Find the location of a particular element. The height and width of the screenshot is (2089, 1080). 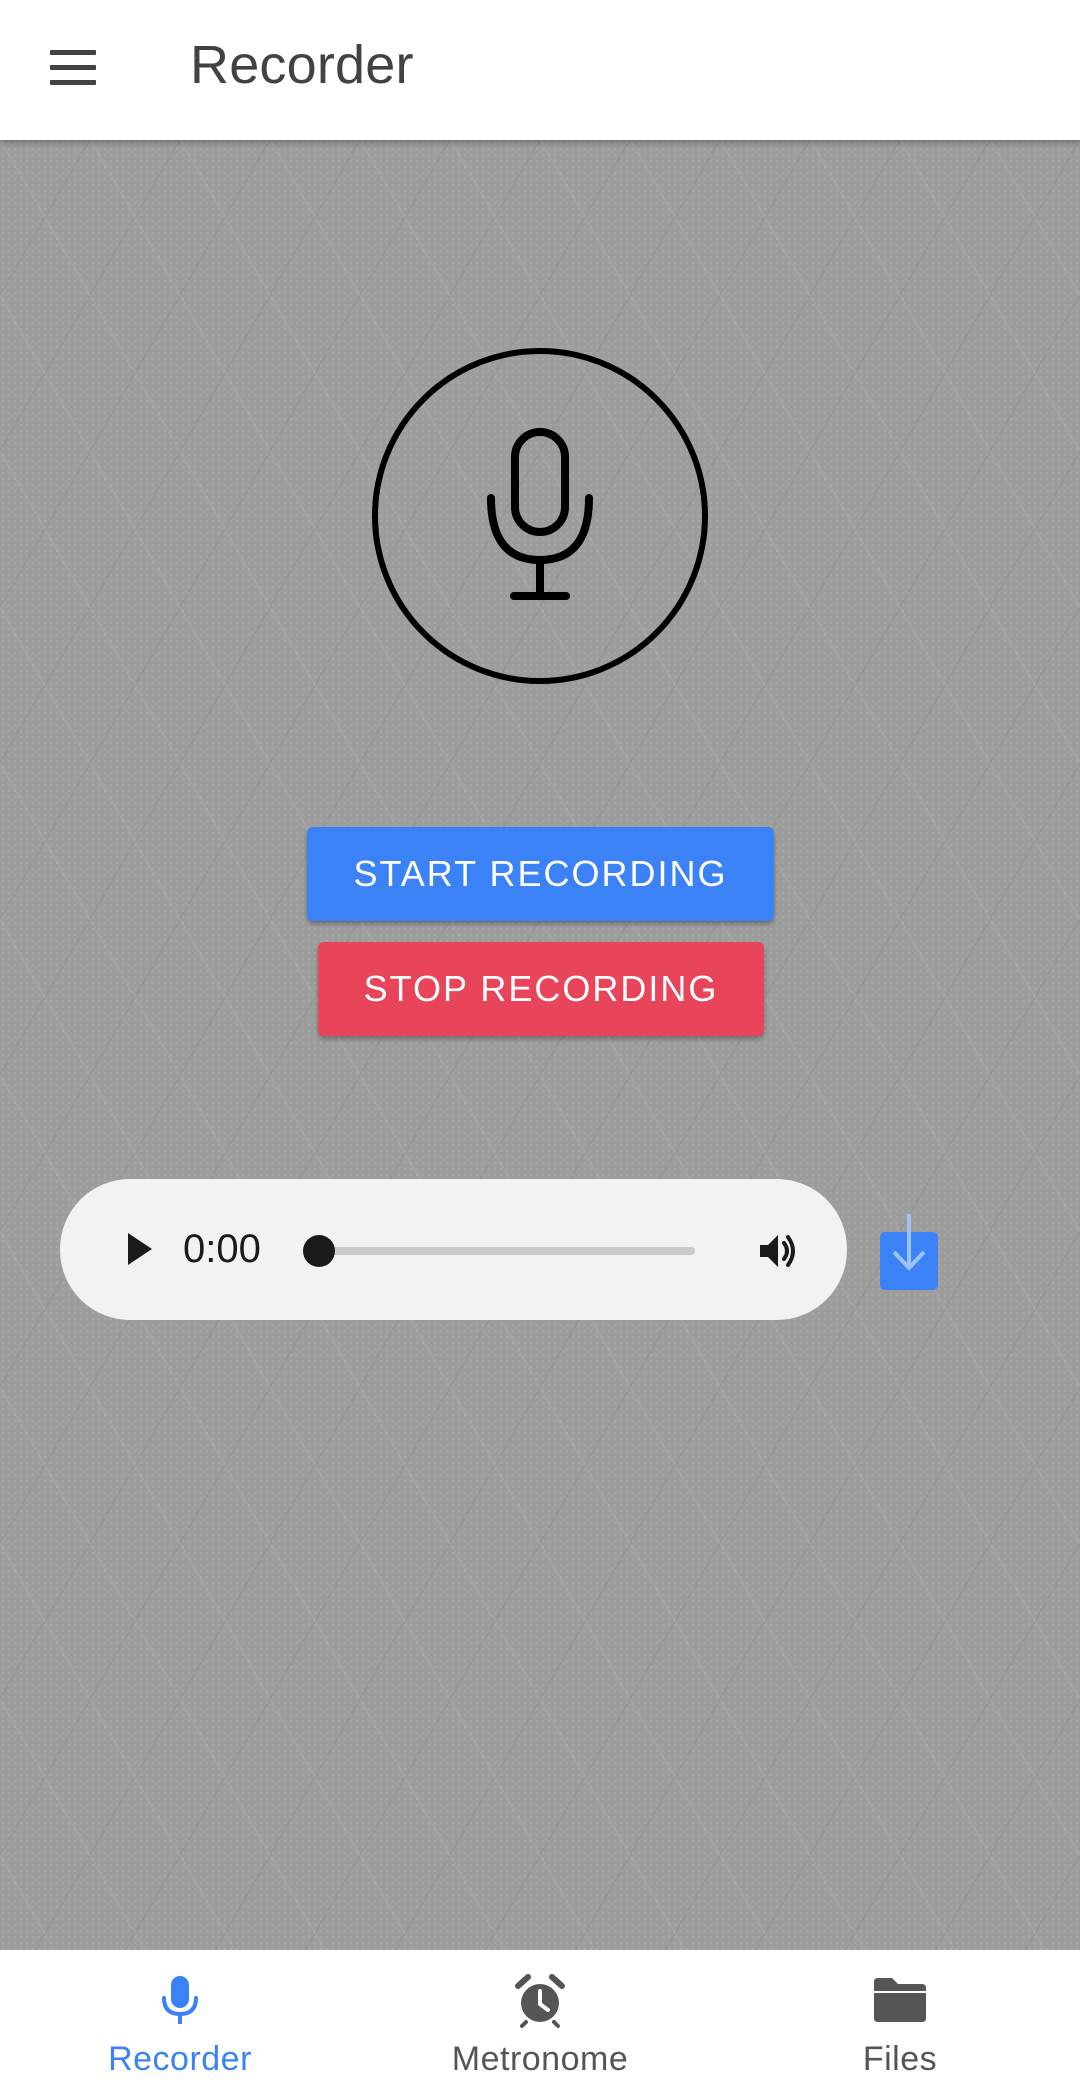

nav-item-recorder: Recorder is located at coordinates (180, 2019).